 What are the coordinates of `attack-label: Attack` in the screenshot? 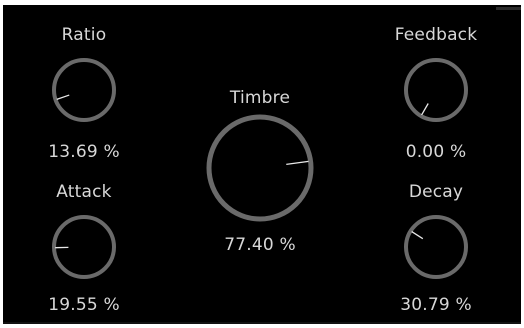 It's located at (84, 192).